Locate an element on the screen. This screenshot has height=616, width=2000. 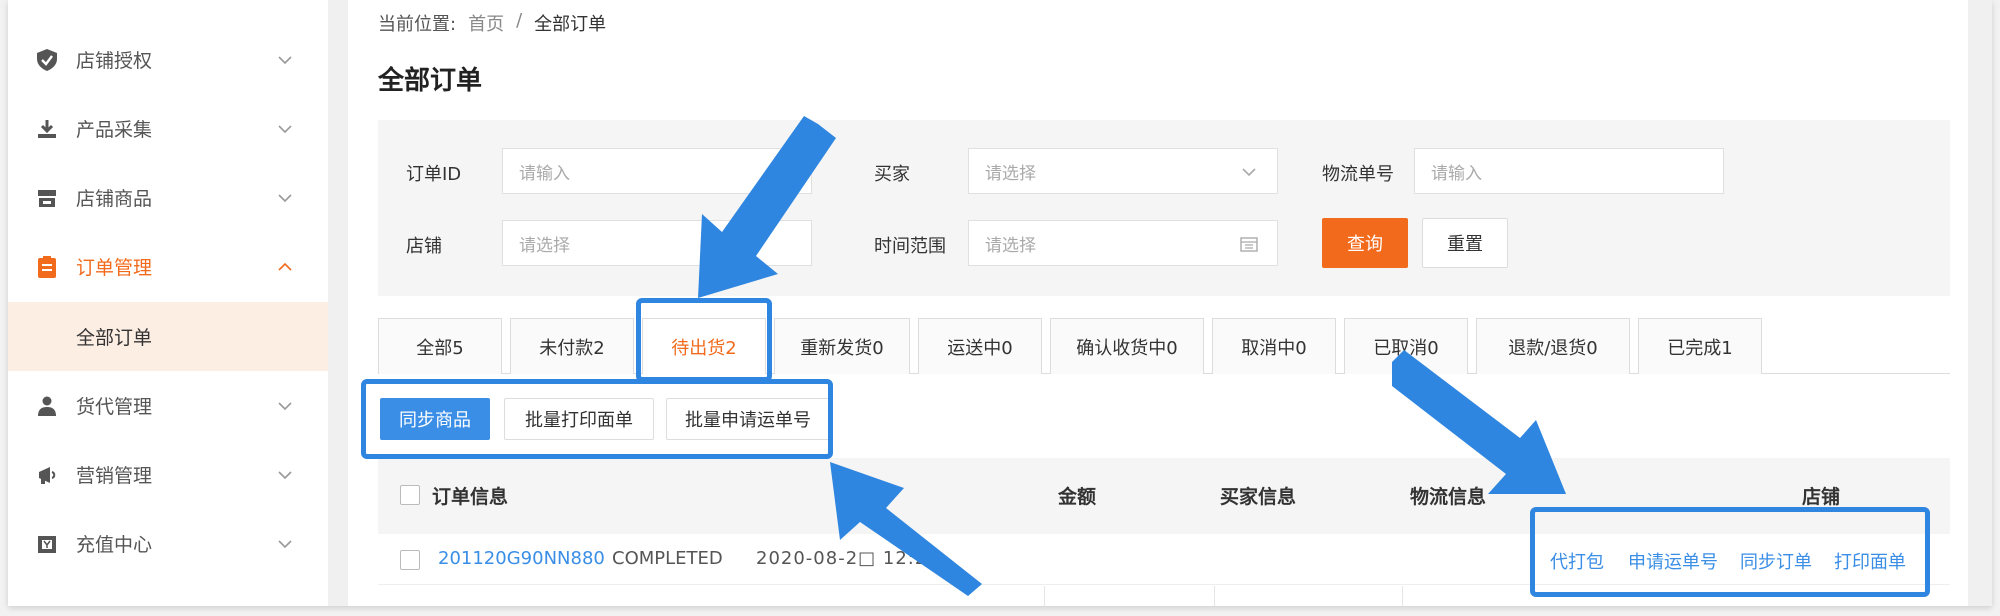
shop-label: 店铺 is located at coordinates (424, 246).